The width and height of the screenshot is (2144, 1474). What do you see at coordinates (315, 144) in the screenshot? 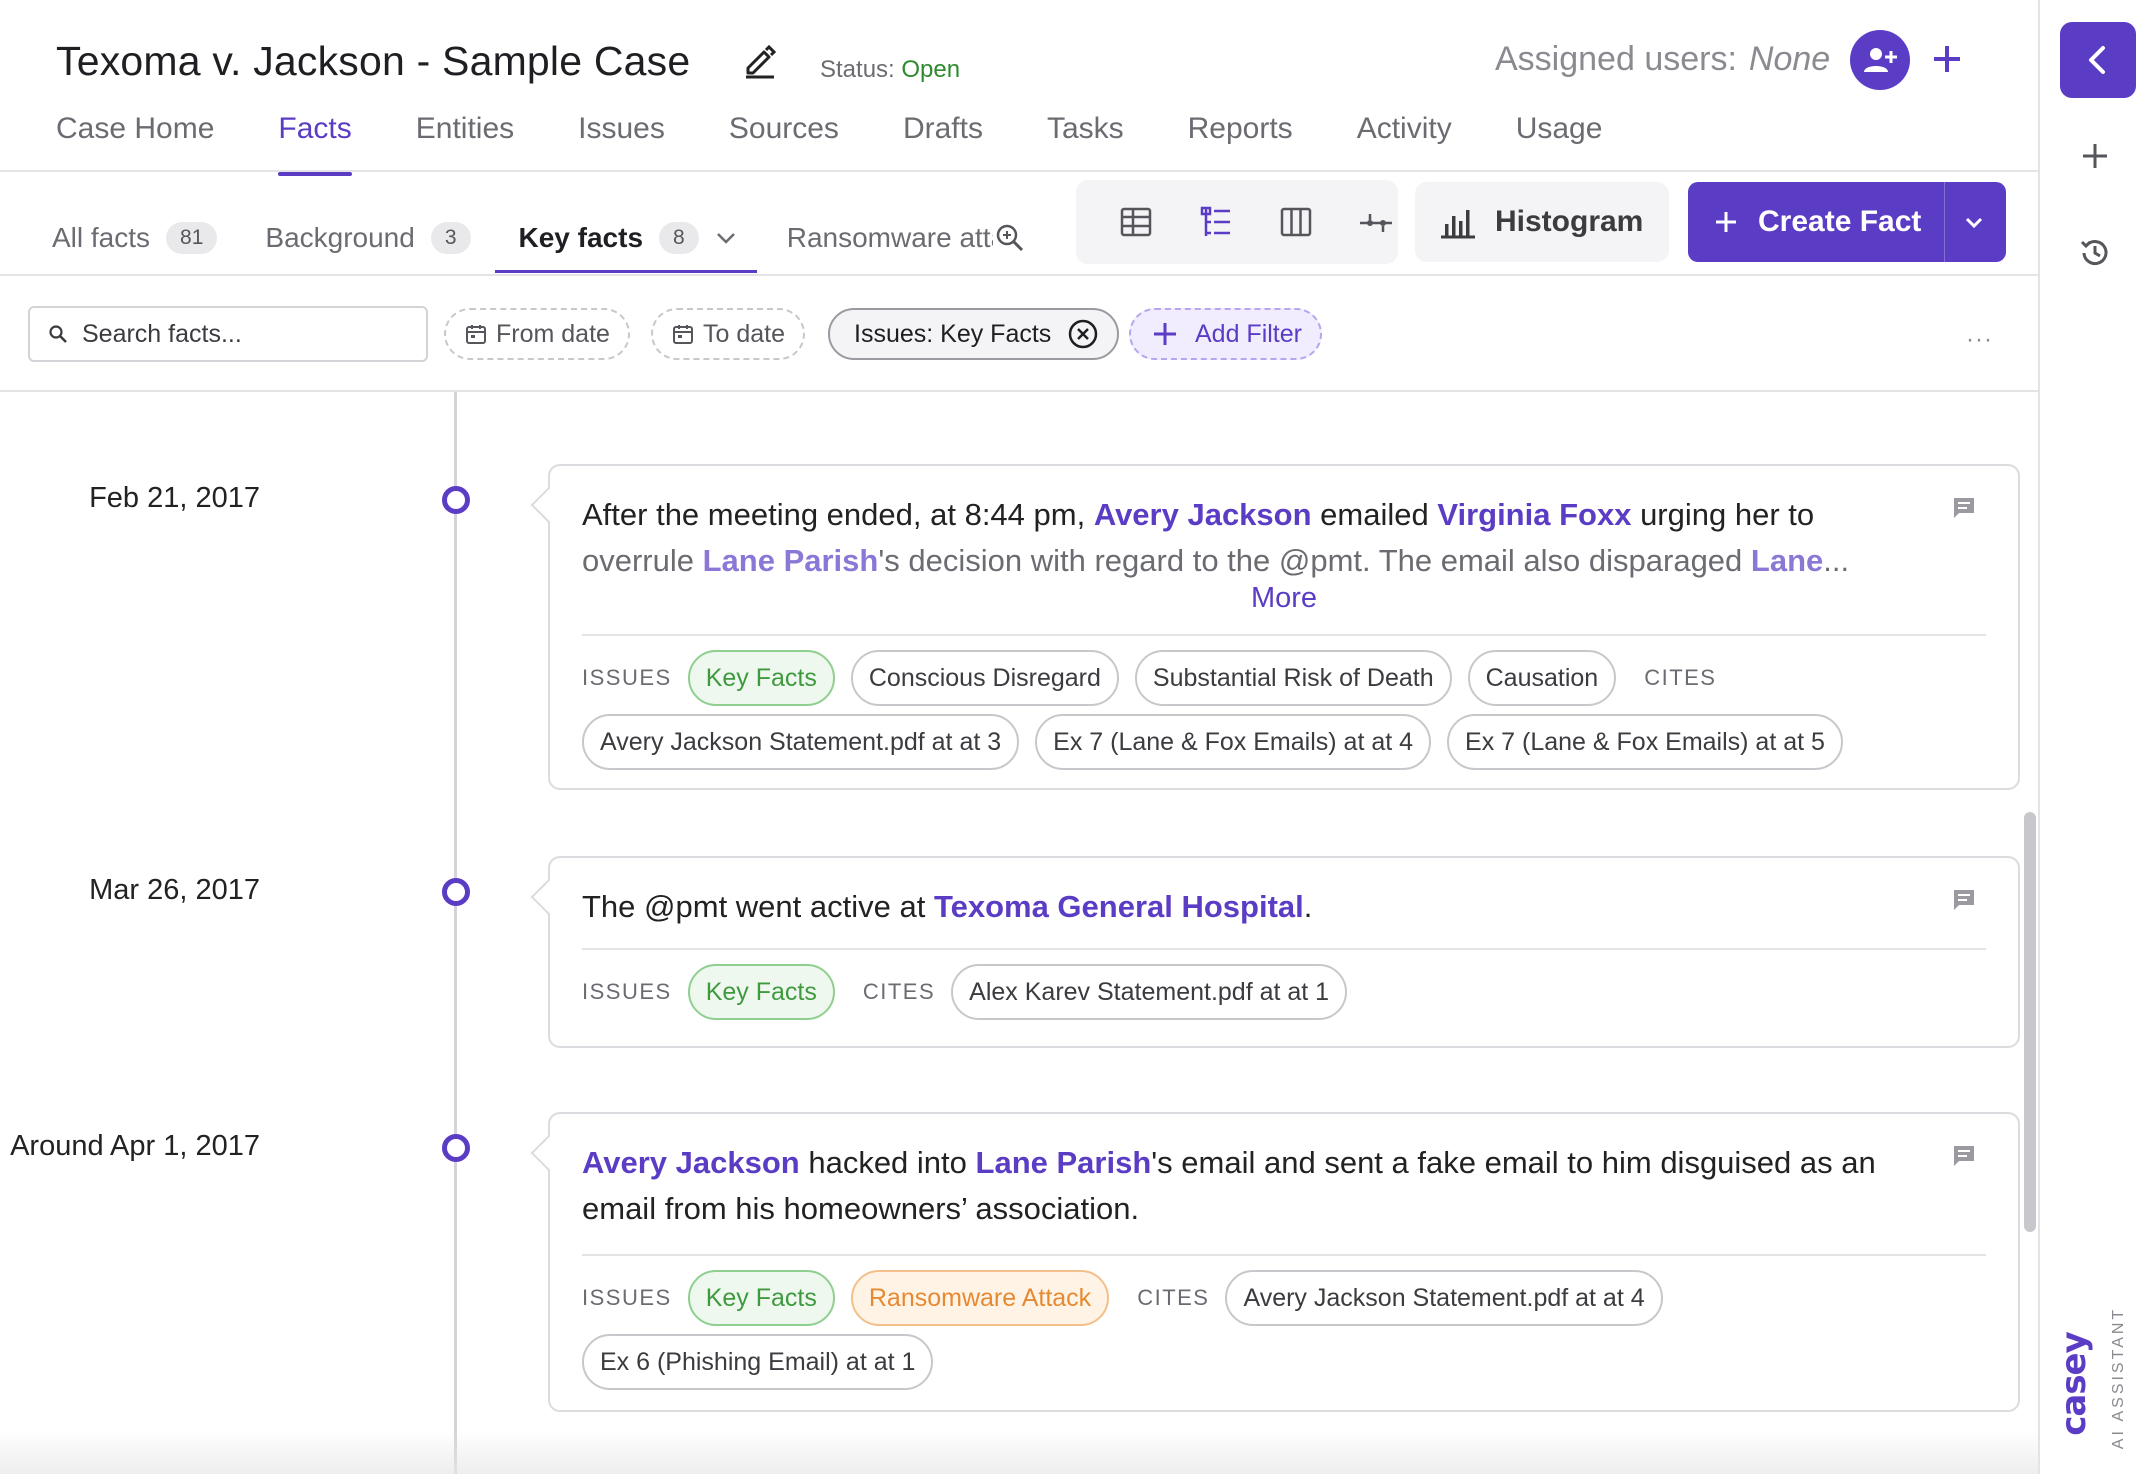
I see `tab-facts: Facts` at bounding box center [315, 144].